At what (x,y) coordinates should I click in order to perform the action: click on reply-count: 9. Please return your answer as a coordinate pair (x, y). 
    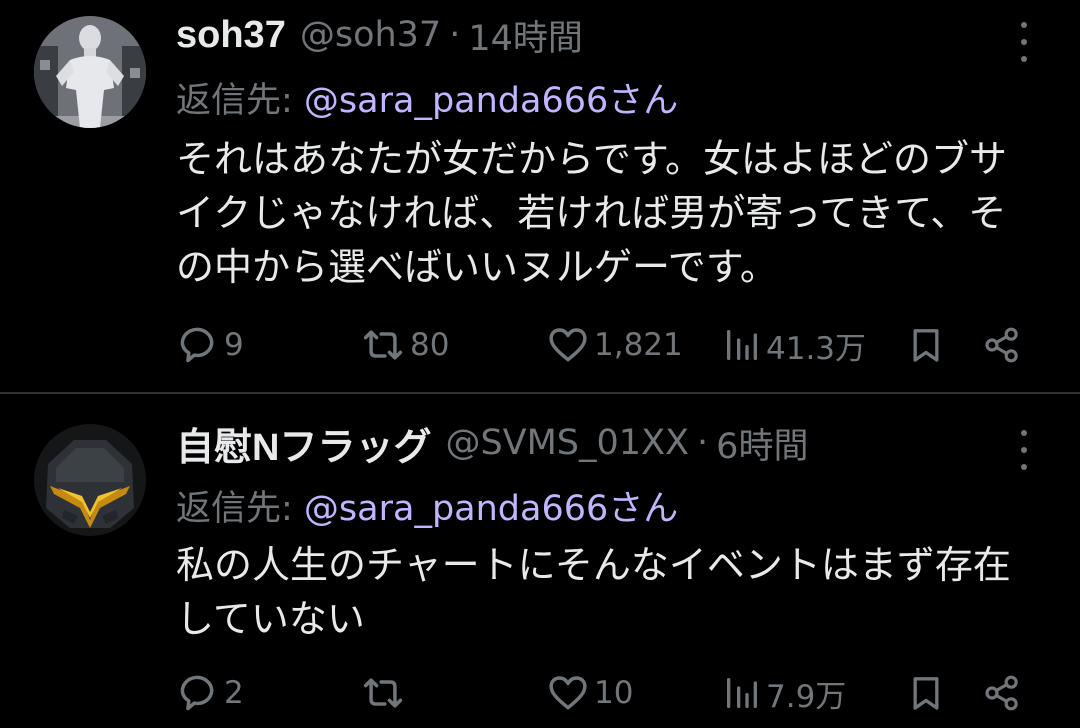
    Looking at the image, I should click on (234, 345).